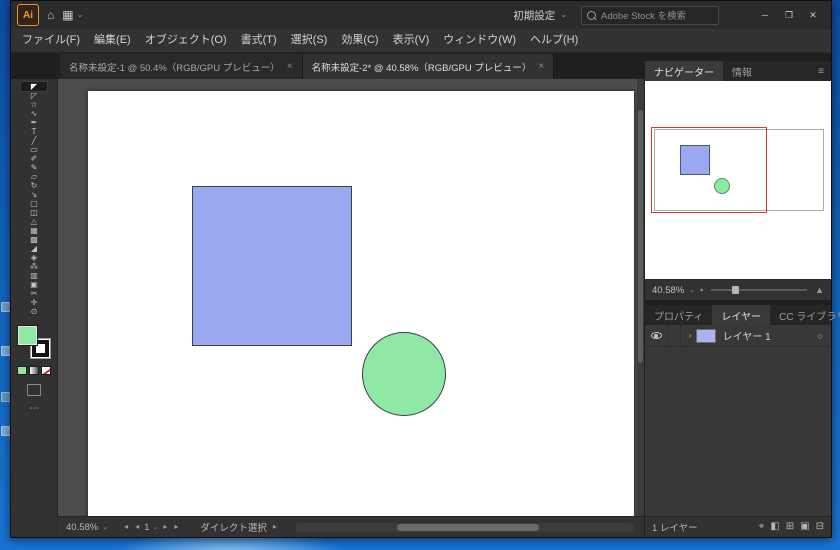 The height and width of the screenshot is (550, 840). Describe the element at coordinates (186, 40) in the screenshot. I see `menu-item: オブジェクト(O)` at that location.